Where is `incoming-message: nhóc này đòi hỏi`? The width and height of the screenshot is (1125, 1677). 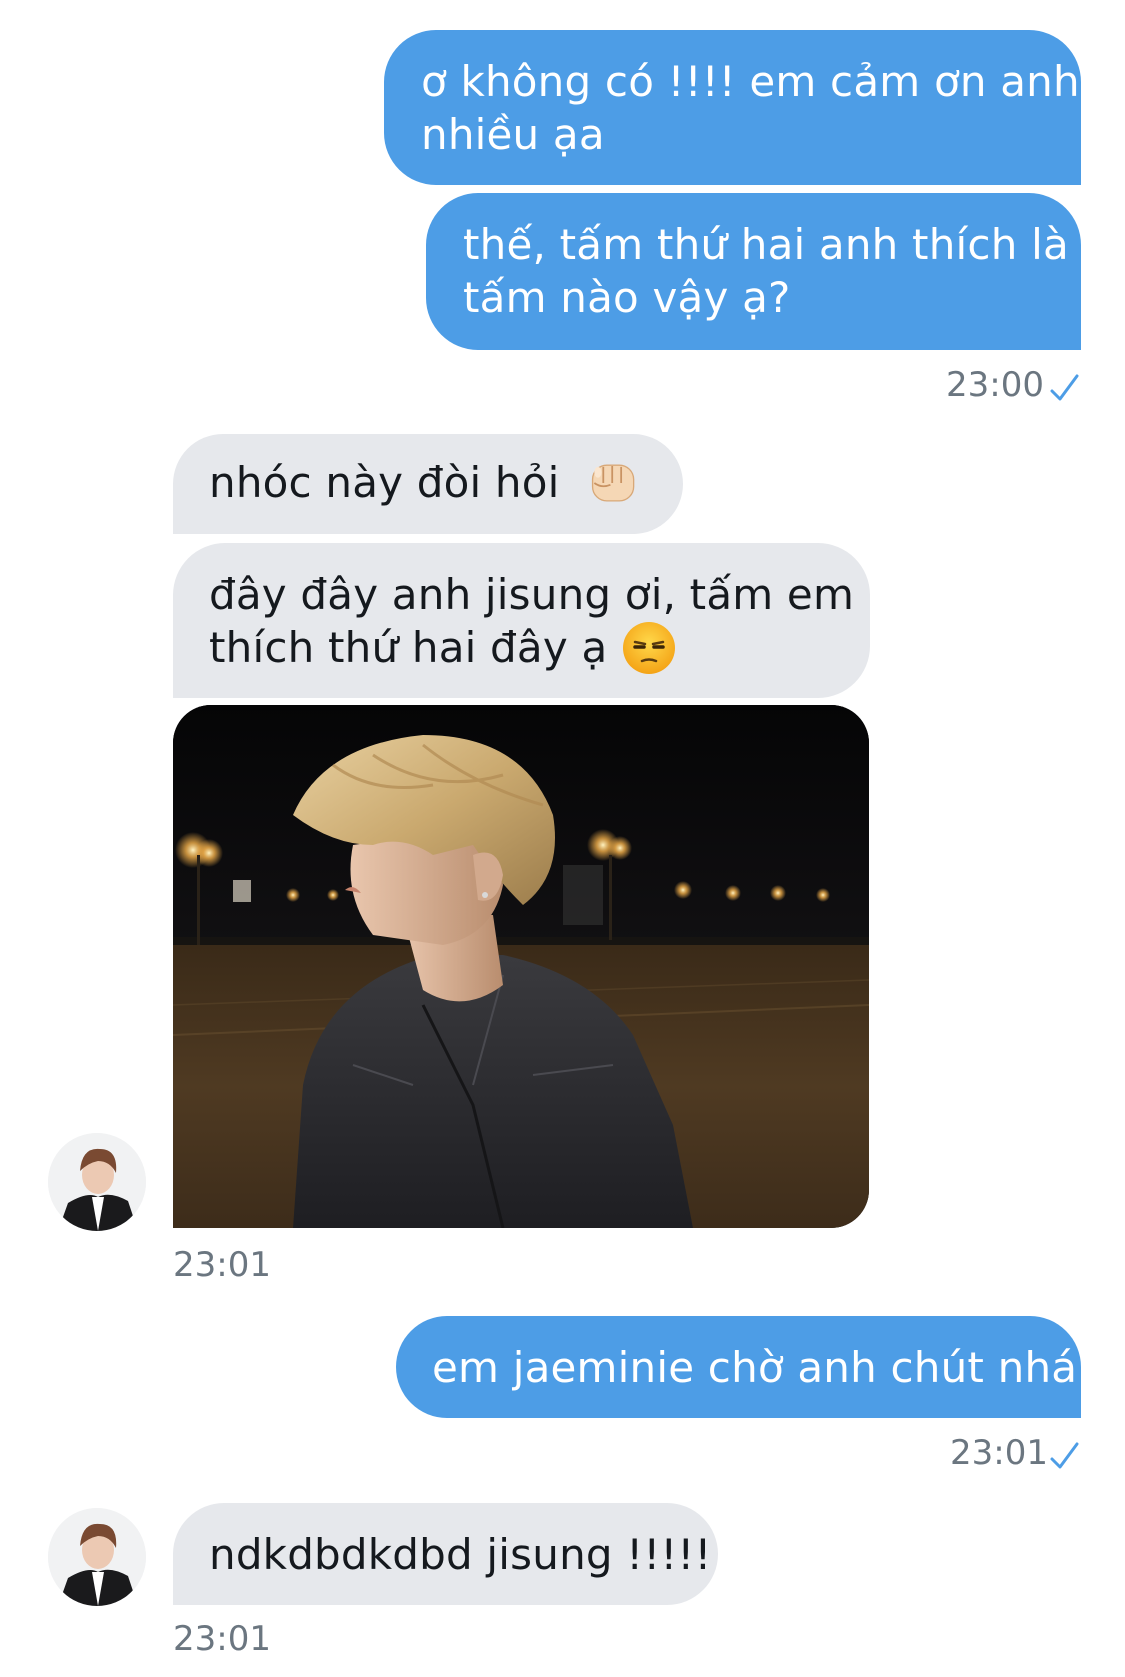 incoming-message: nhóc này đòi hỏi is located at coordinates (428, 484).